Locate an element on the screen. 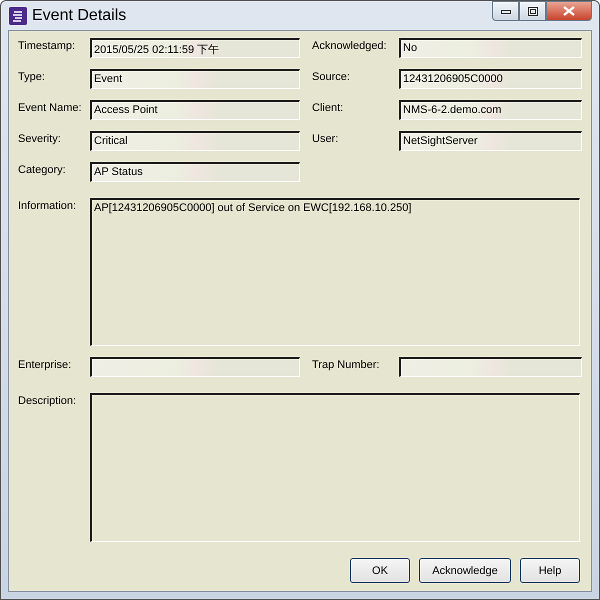 The image size is (600, 600). minimize-icon is located at coordinates (505, 11).